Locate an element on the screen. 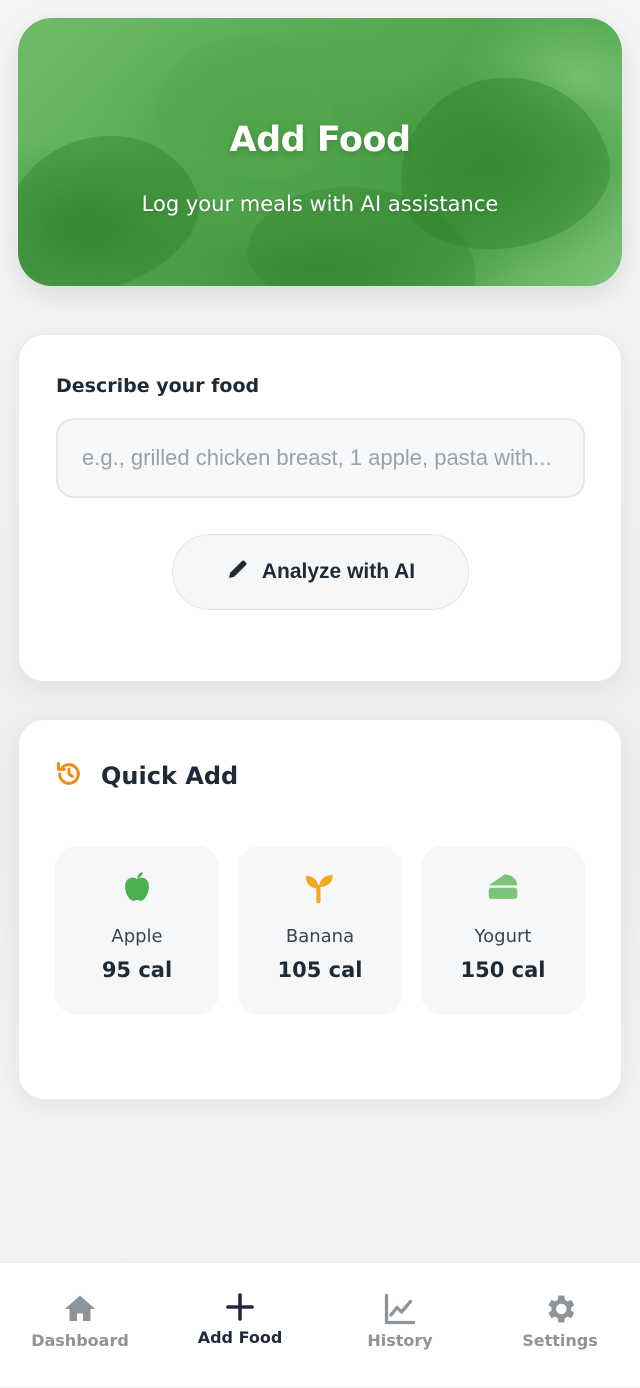 The image size is (640, 1388). apple-icon is located at coordinates (137, 888).